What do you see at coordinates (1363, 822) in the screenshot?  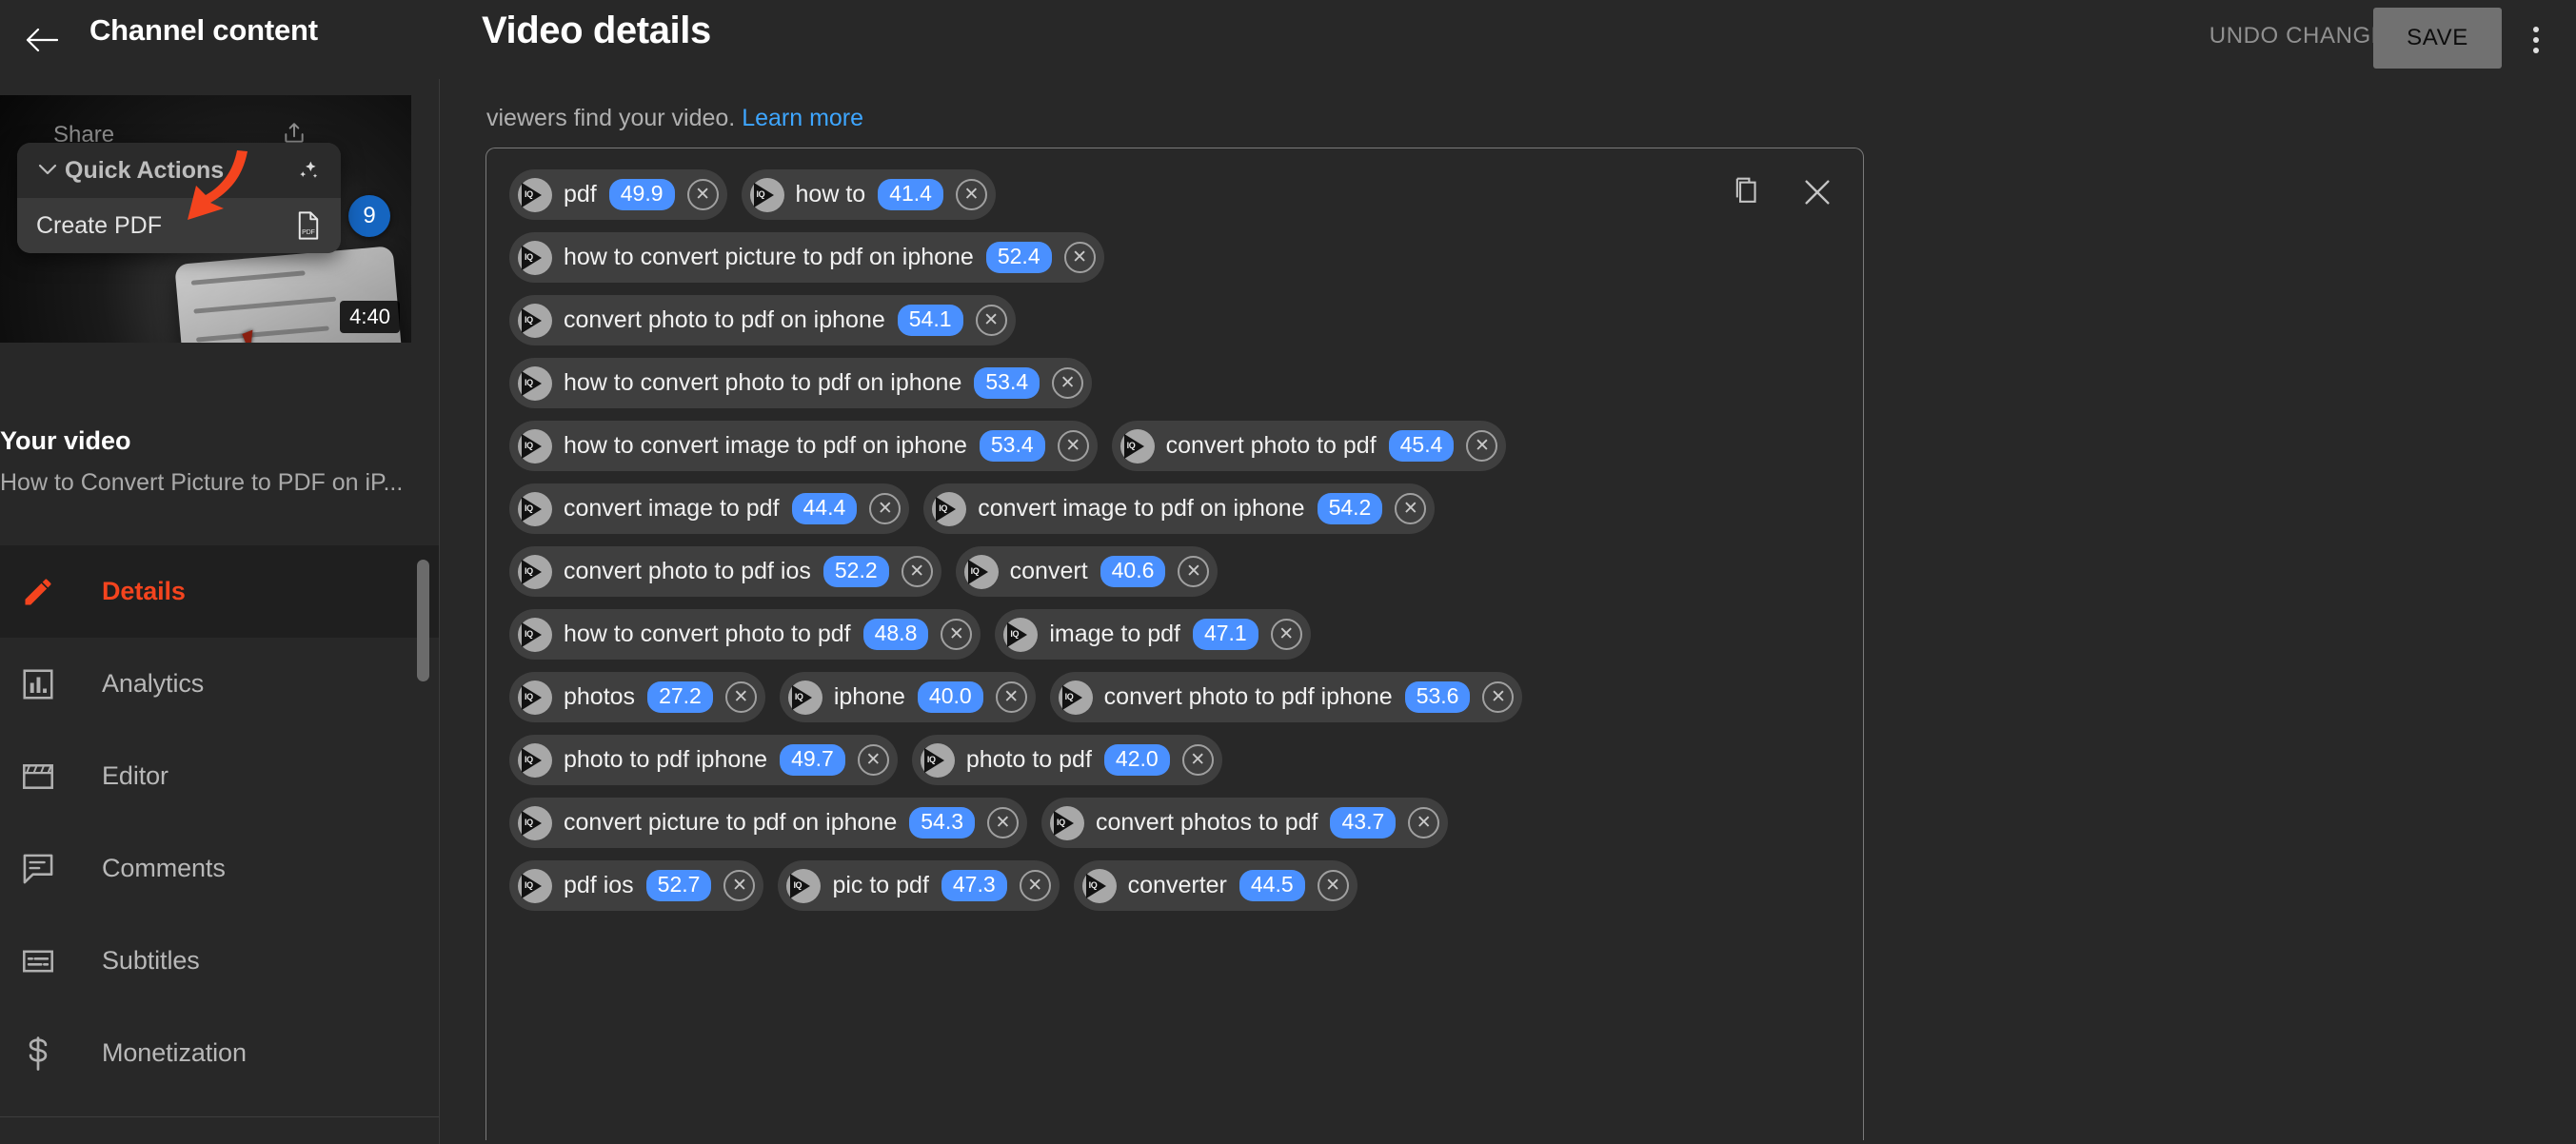 I see `tag-score-badge: 43.7` at bounding box center [1363, 822].